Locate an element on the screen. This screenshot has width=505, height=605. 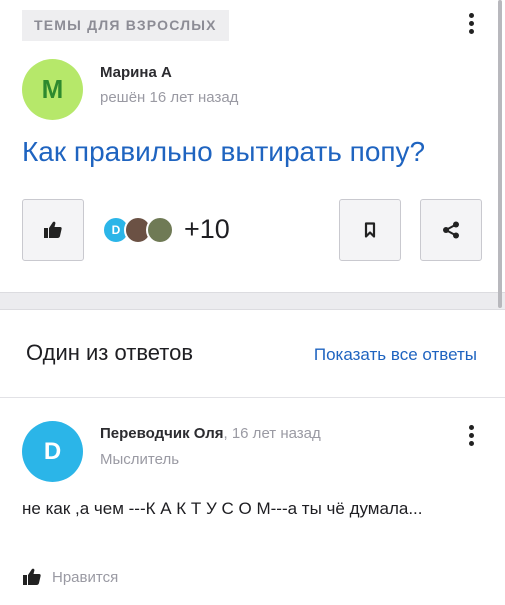
like-button is located at coordinates (53, 230).